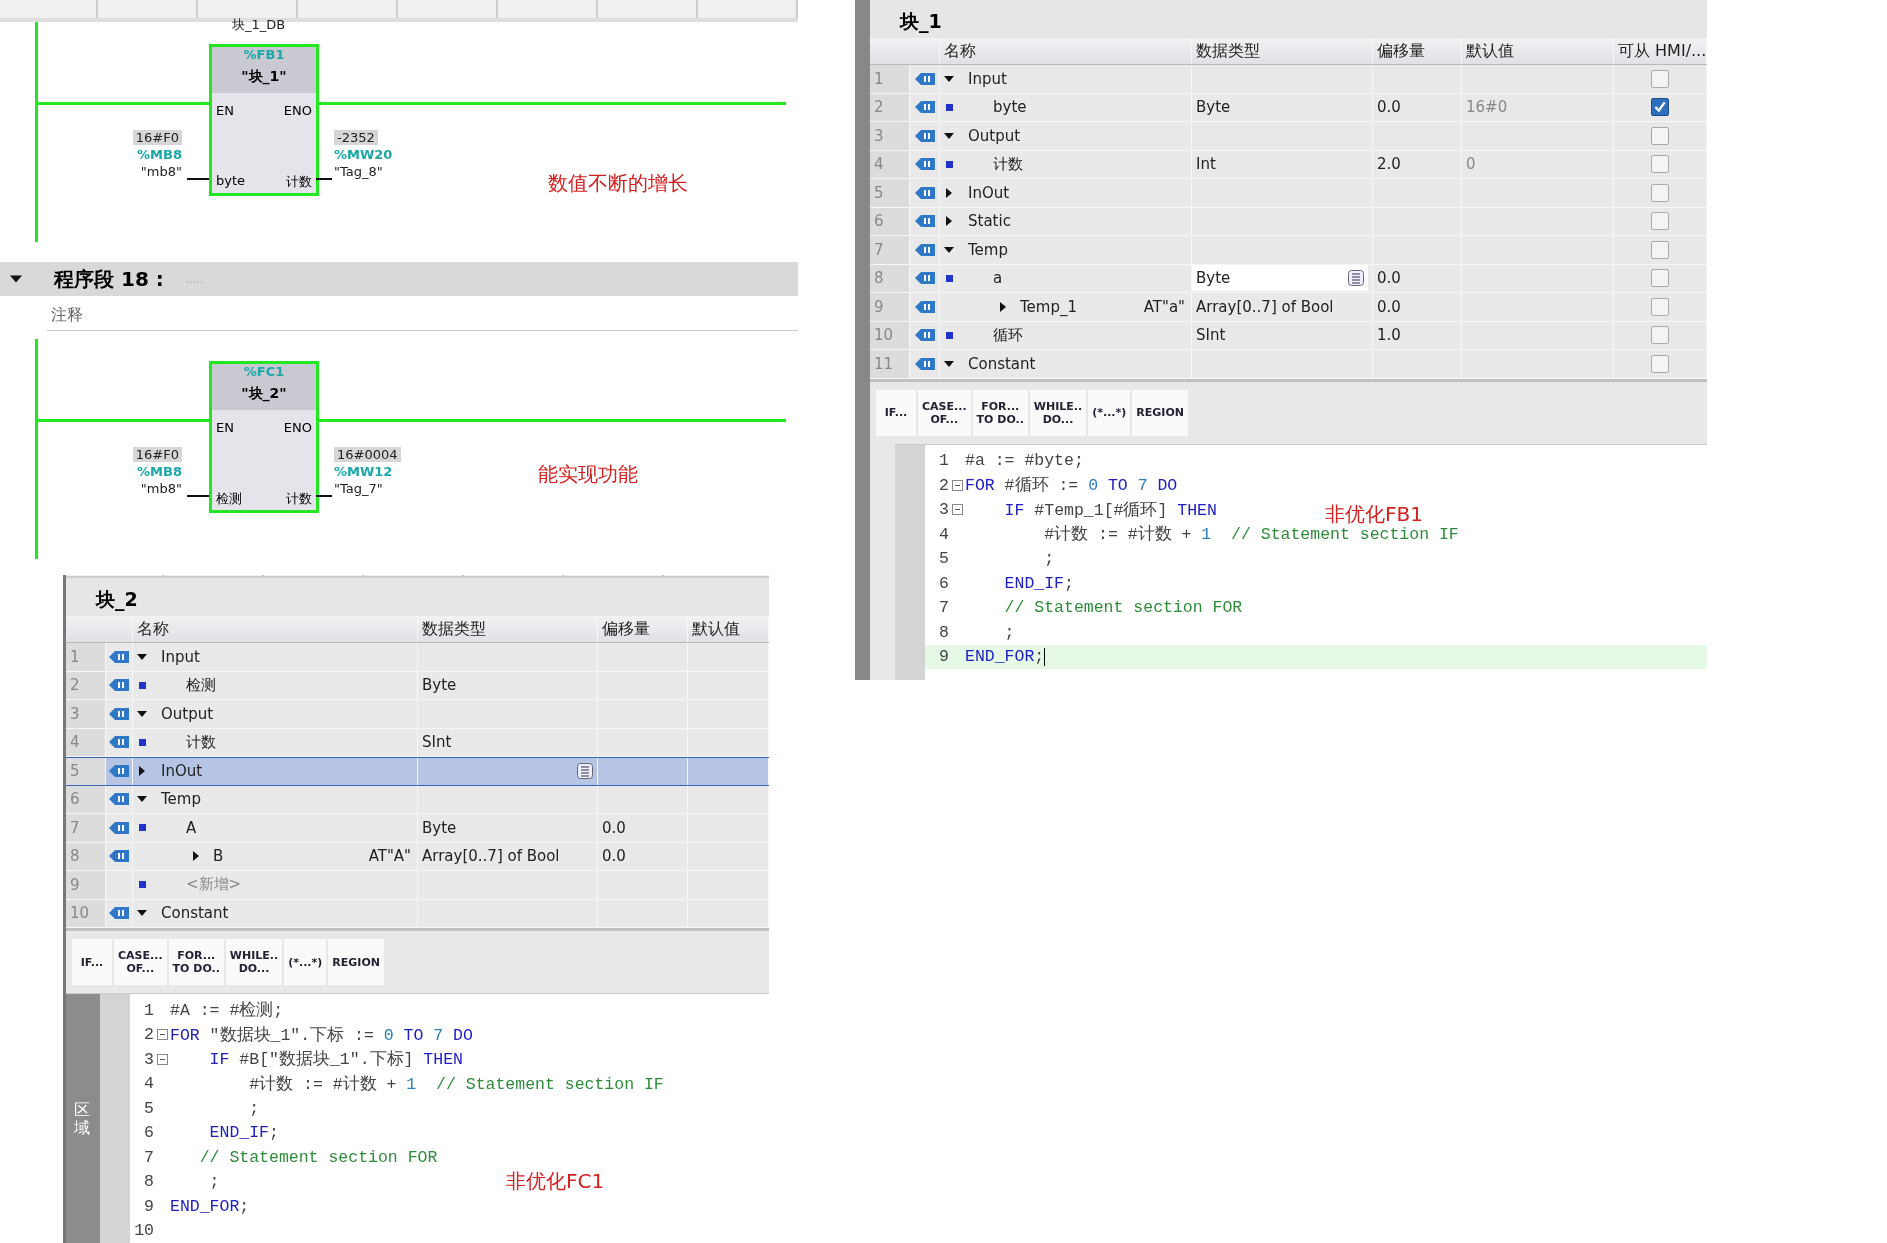  I want to click on annotation: 能实现功能, so click(588, 474).